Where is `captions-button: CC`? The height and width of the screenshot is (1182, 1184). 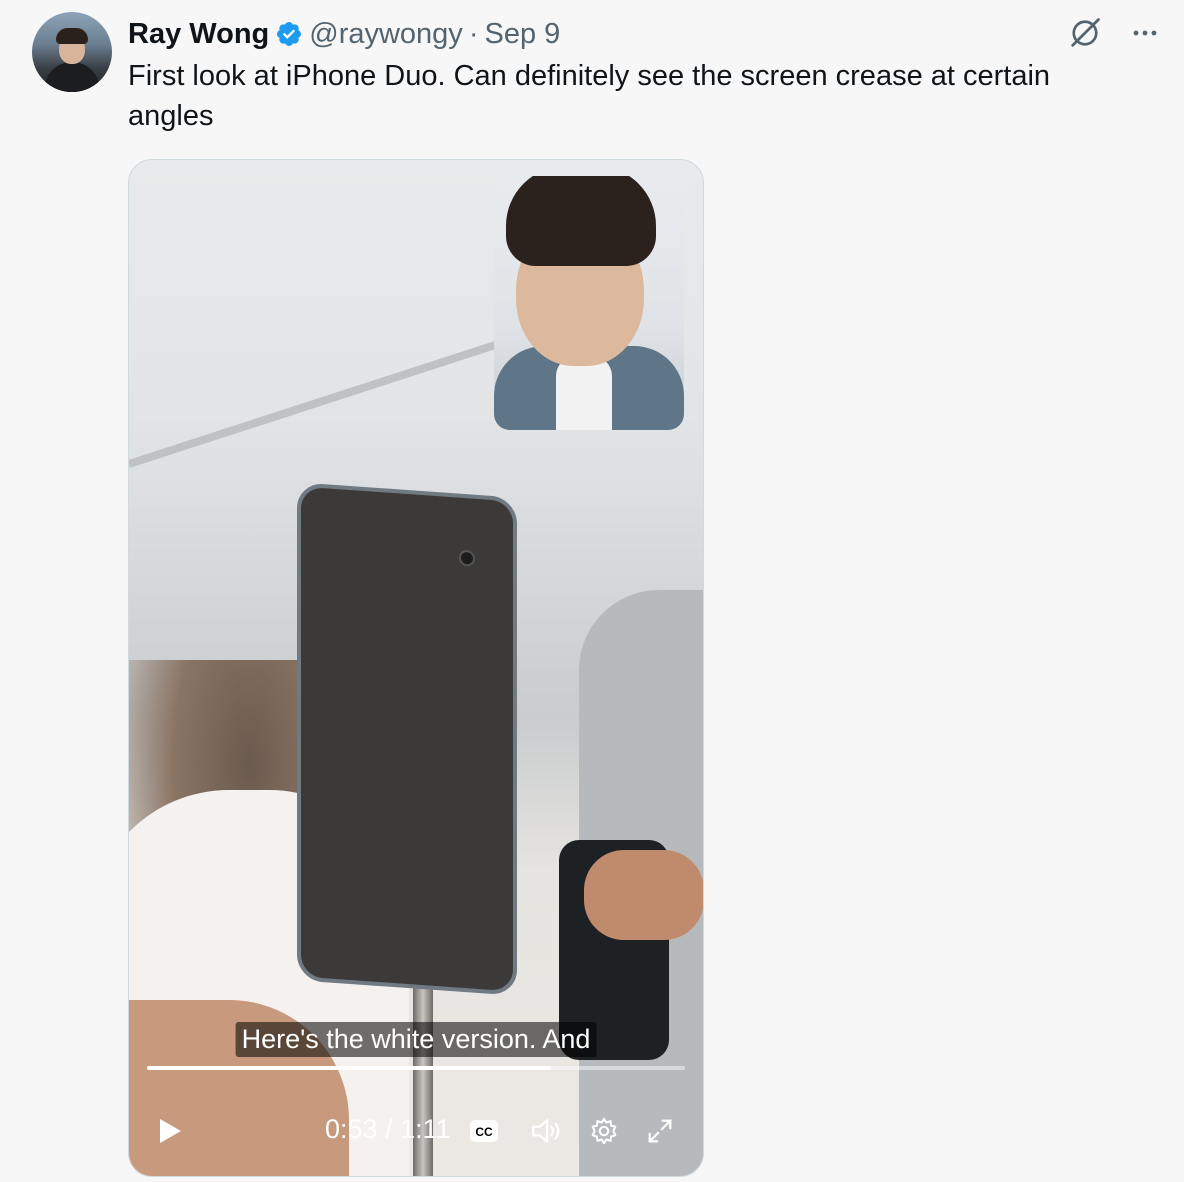
captions-button: CC is located at coordinates (484, 1131).